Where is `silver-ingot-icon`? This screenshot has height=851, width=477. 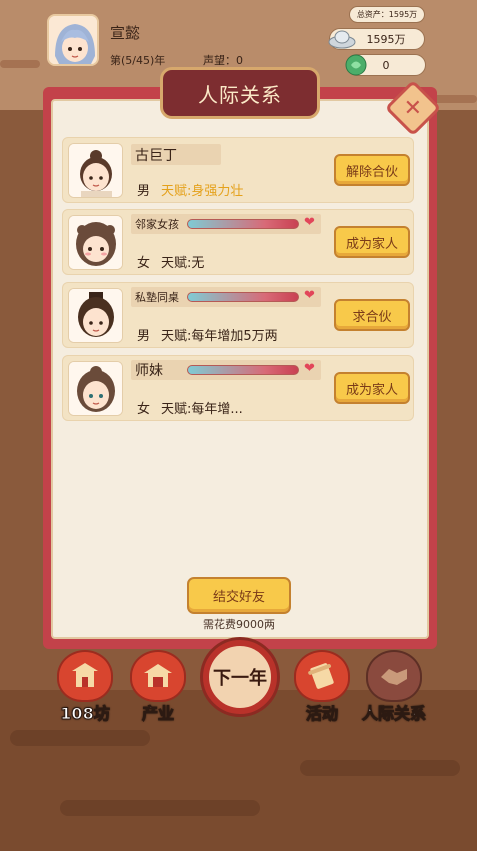
silver-ingot-icon is located at coordinates (342, 39).